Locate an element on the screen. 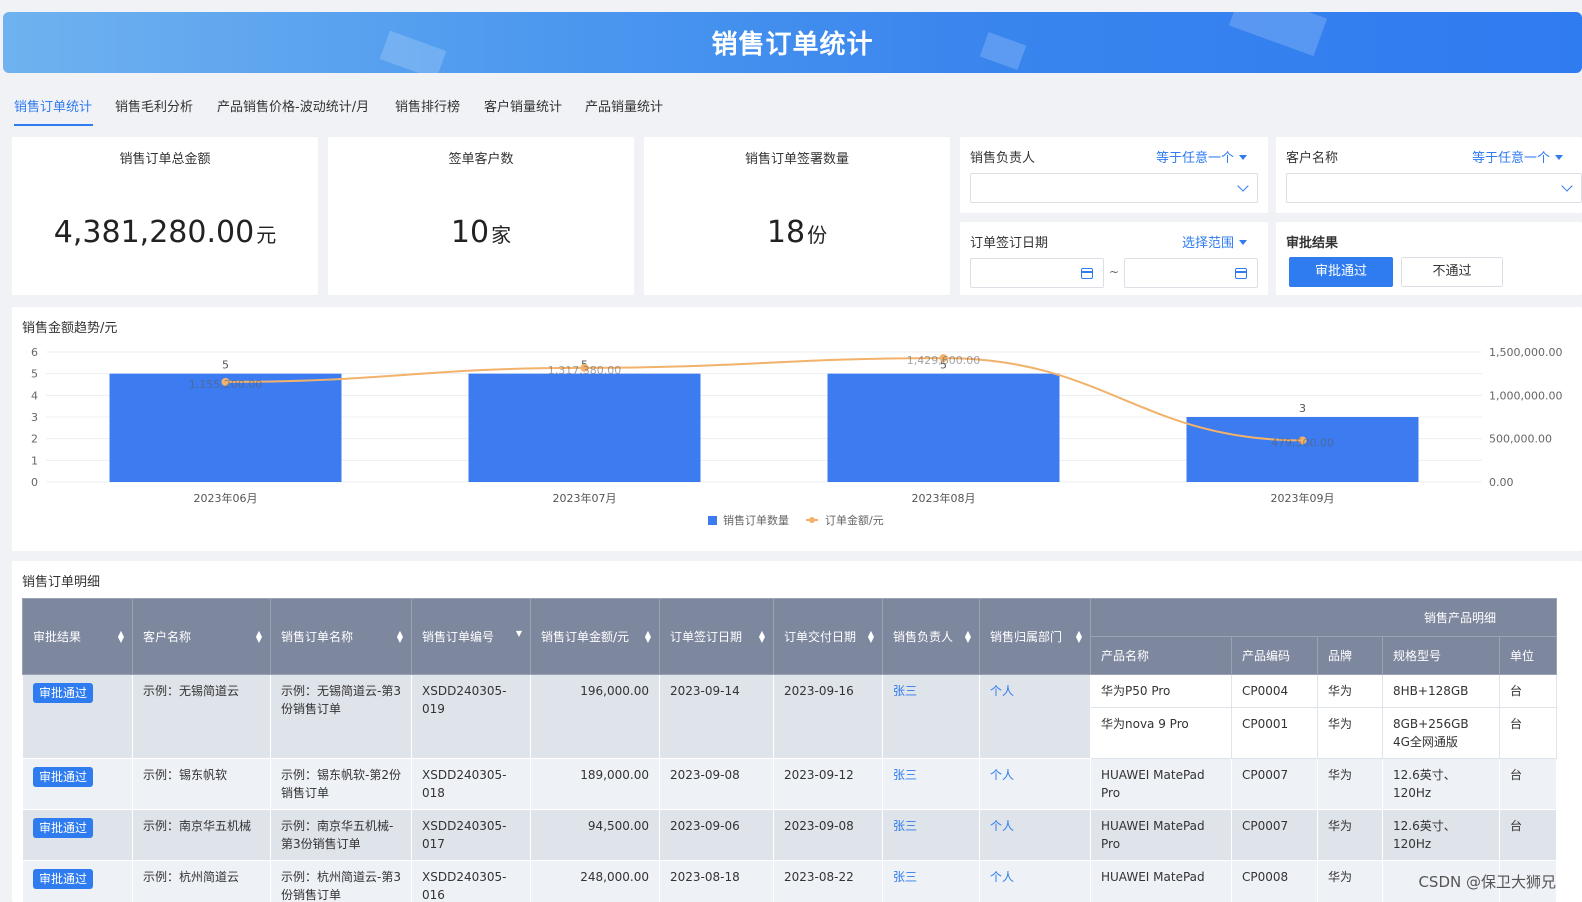  stat-label: 签单客户数 is located at coordinates (481, 159).